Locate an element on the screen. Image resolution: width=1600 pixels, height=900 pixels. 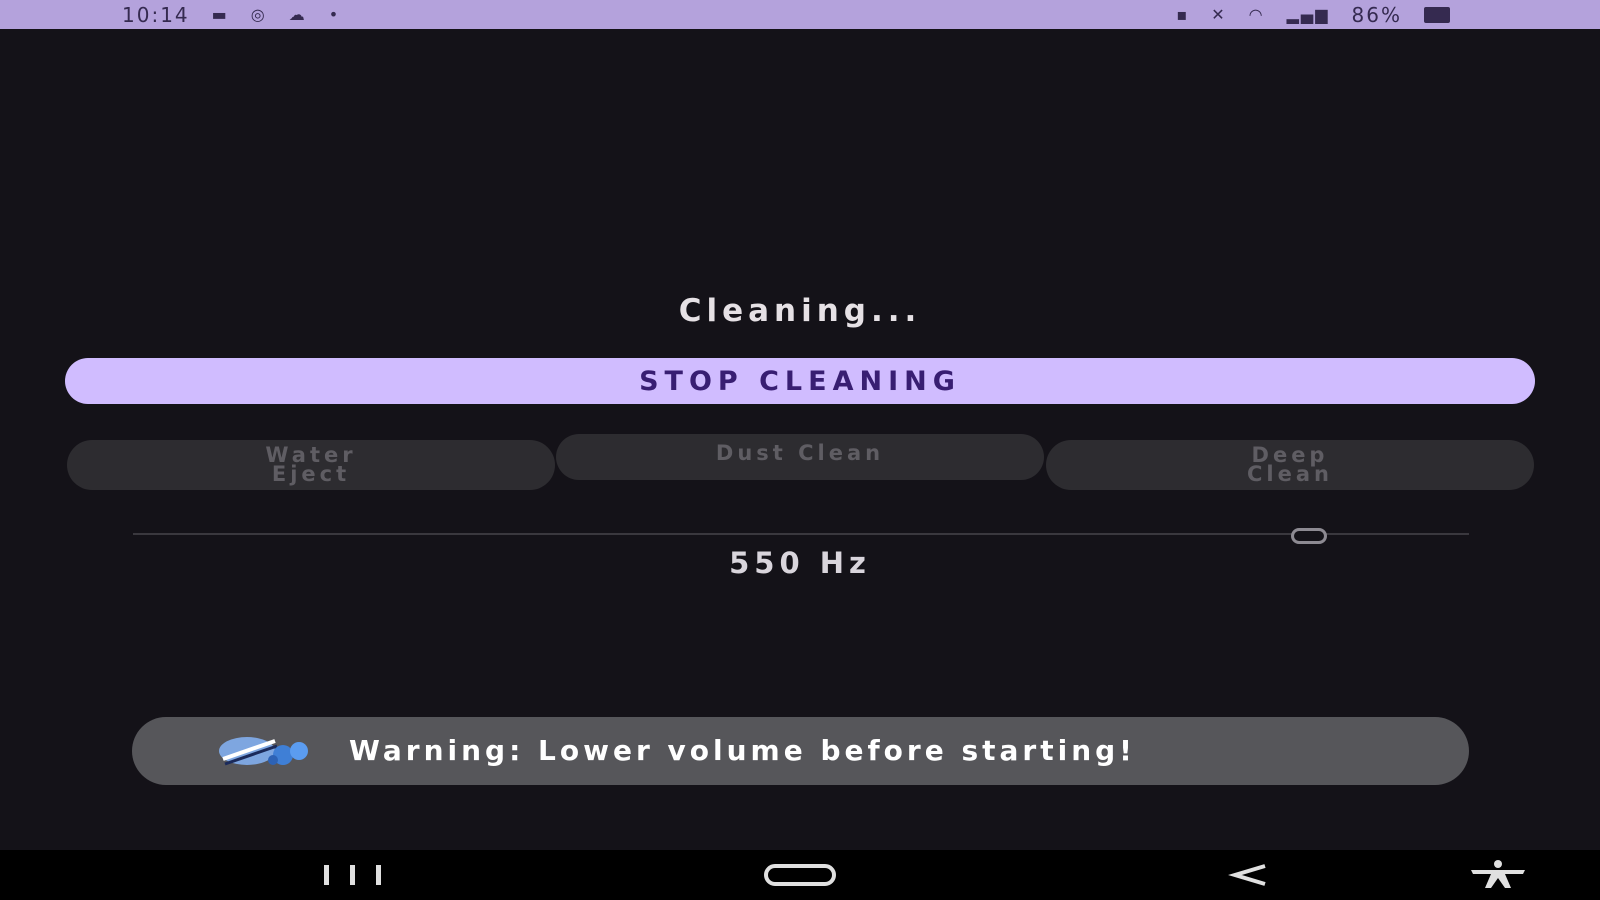
recents-icon is located at coordinates (353, 875).